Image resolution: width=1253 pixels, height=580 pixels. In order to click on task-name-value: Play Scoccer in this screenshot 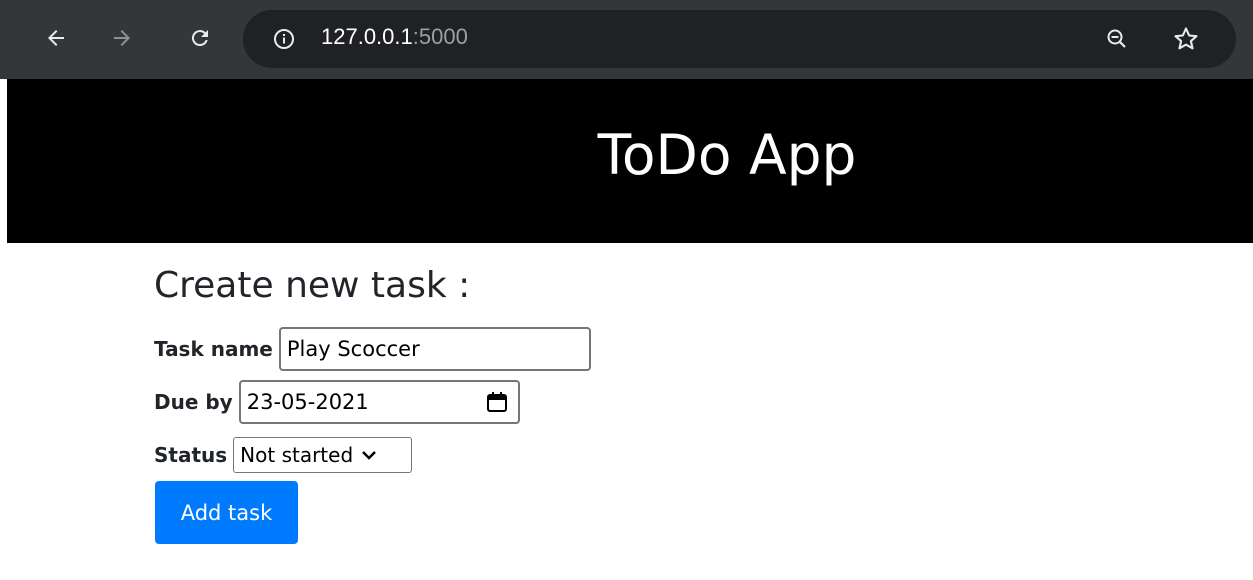, I will do `click(353, 349)`.